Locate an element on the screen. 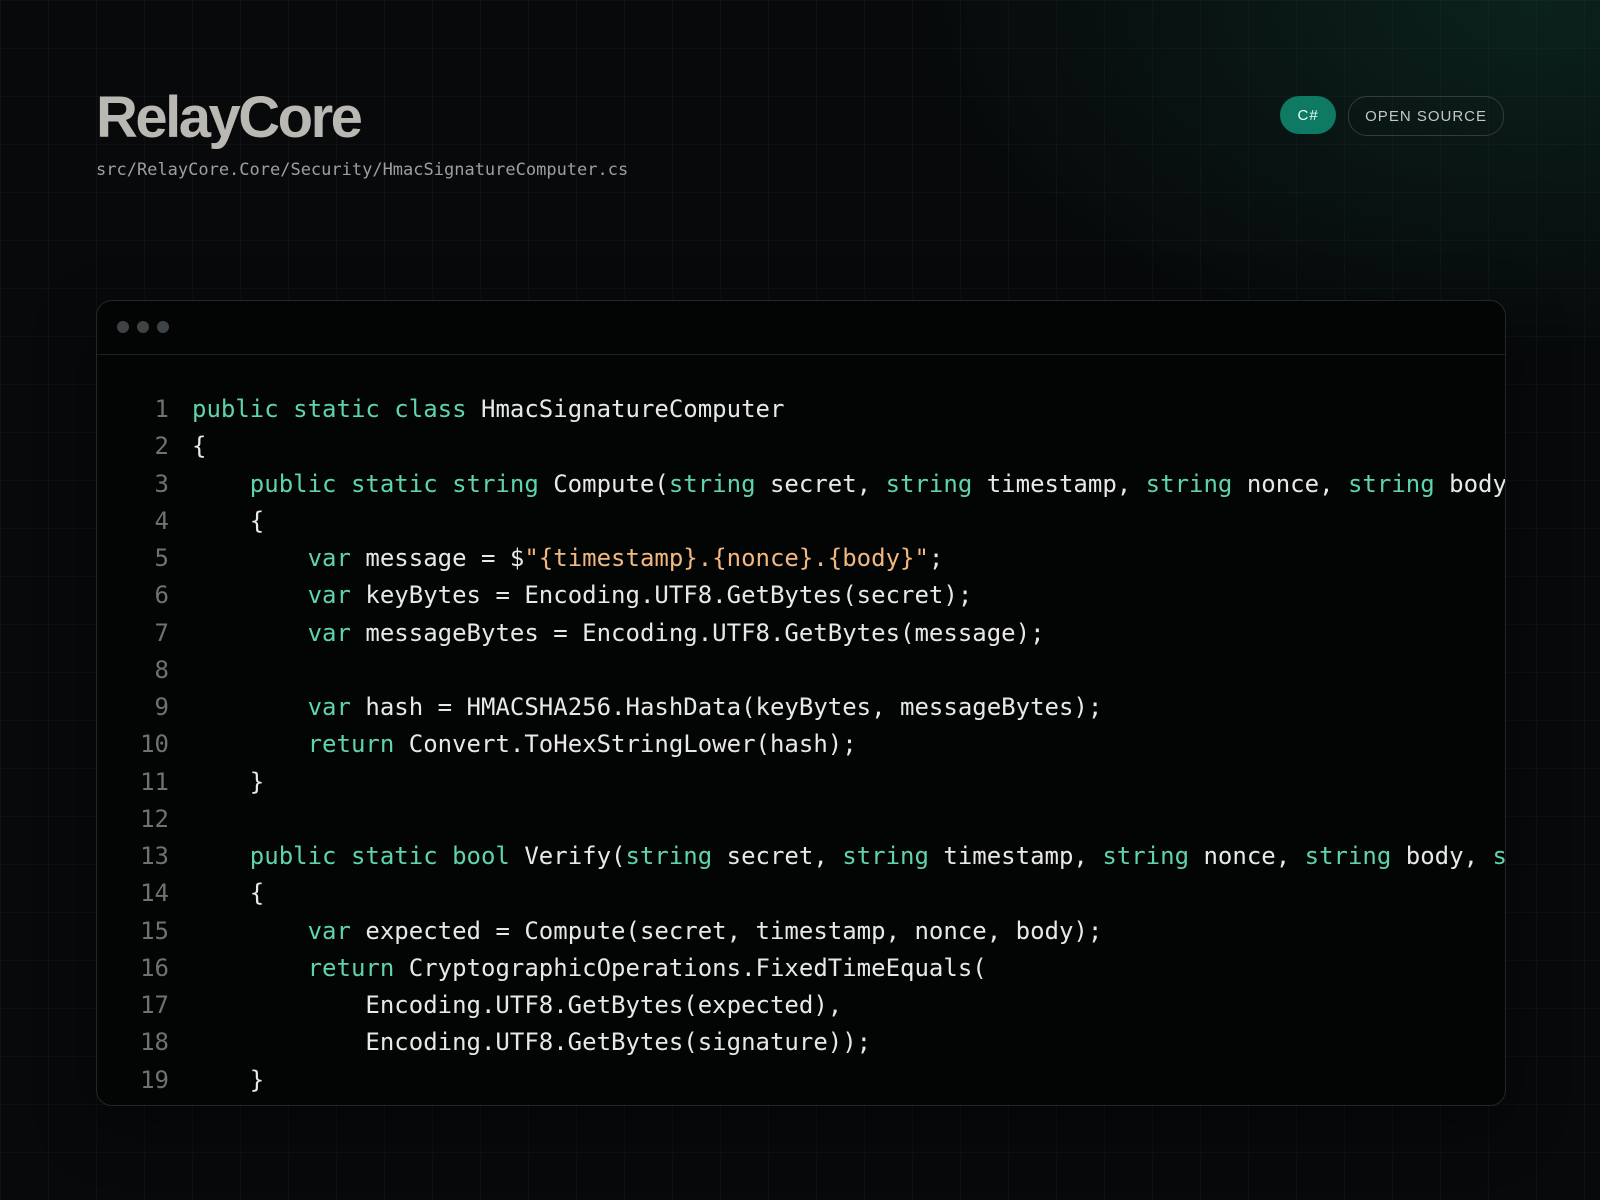 Image resolution: width=1600 pixels, height=1200 pixels. code-line: 14 { is located at coordinates (801, 893).